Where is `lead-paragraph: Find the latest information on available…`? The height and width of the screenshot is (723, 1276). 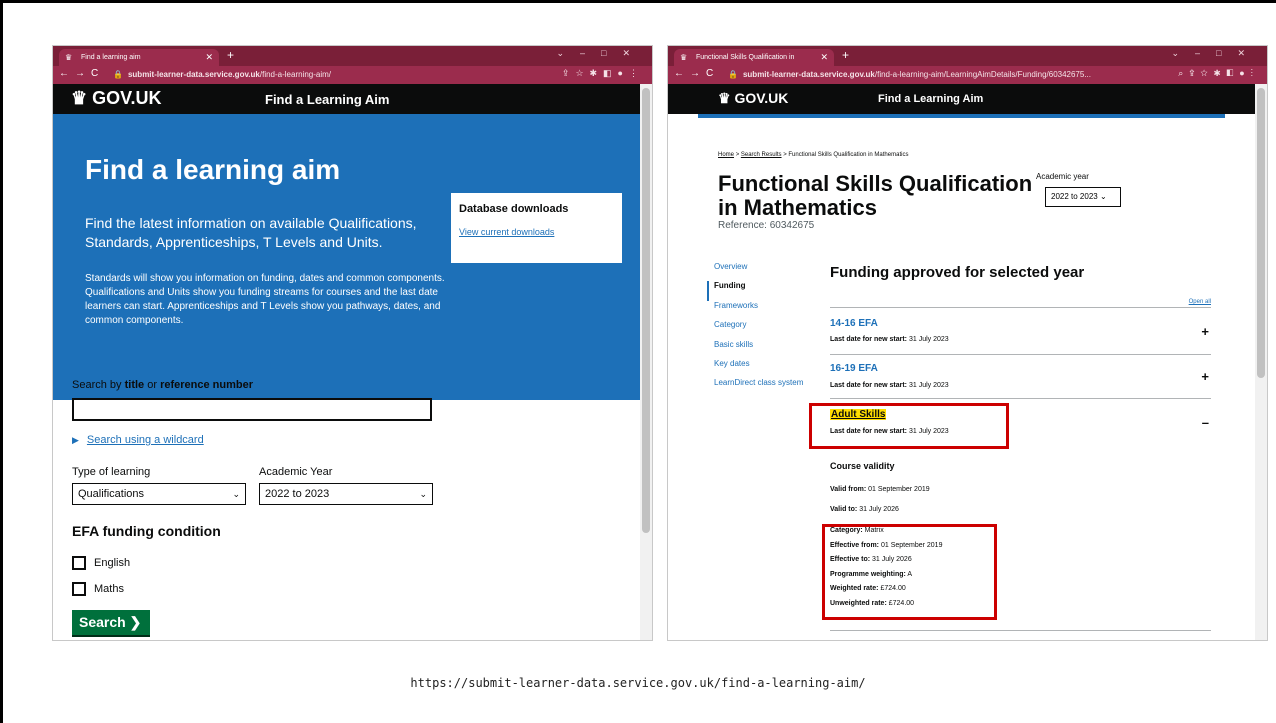
lead-paragraph: Find the latest information on available… is located at coordinates (251, 232).